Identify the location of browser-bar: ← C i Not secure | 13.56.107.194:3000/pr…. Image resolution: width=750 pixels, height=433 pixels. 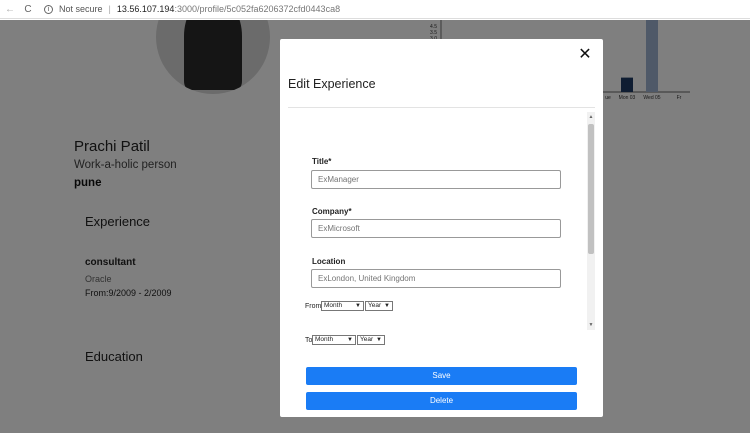
(375, 9).